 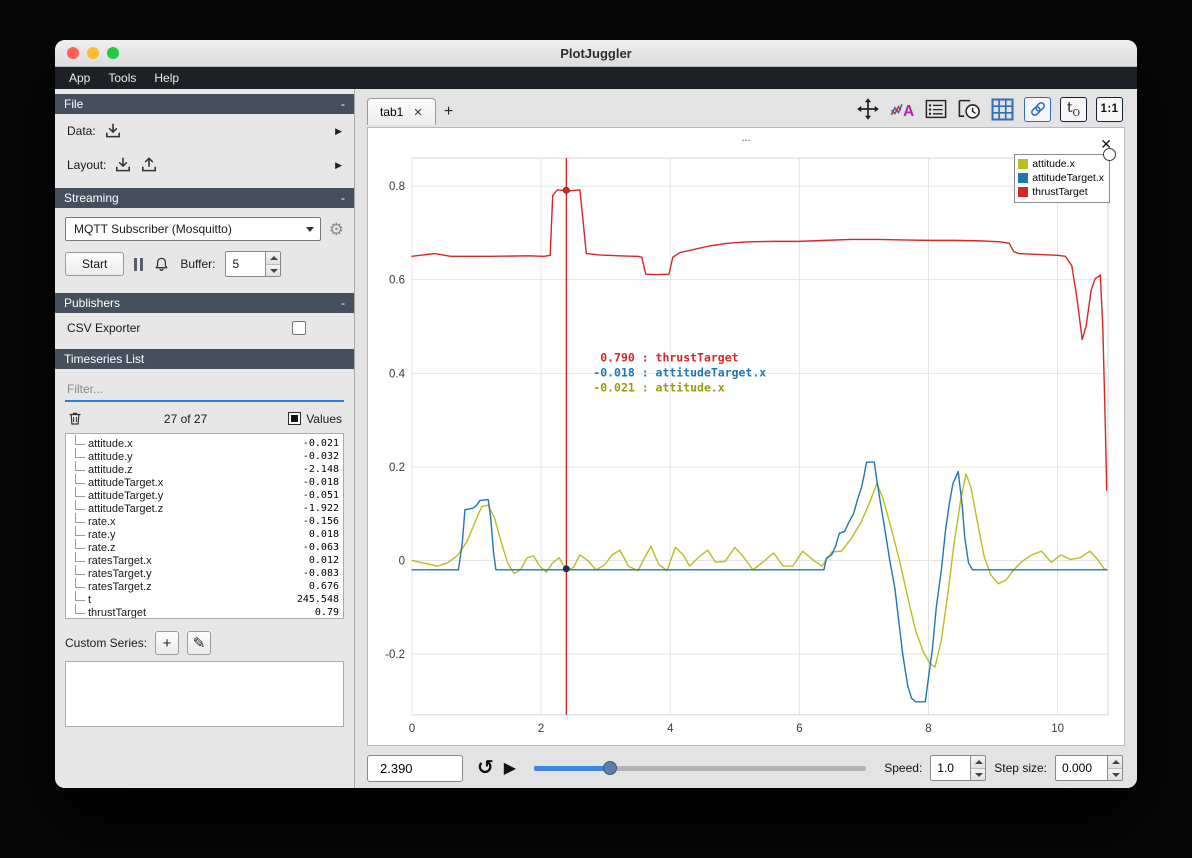 What do you see at coordinates (95, 264) in the screenshot?
I see `start-button: Start` at bounding box center [95, 264].